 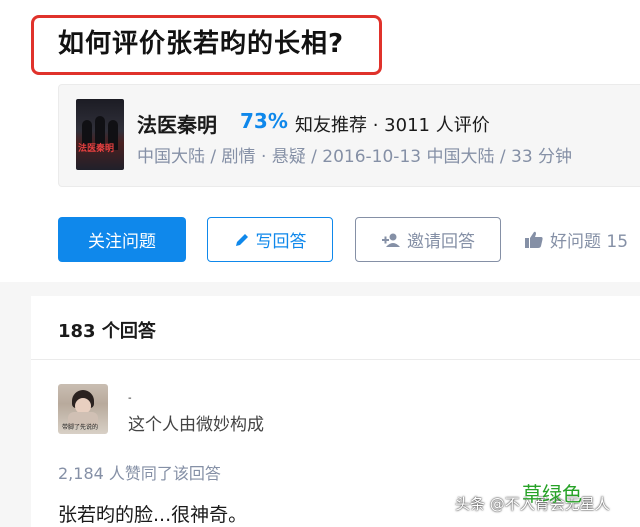 What do you see at coordinates (534, 239) in the screenshot?
I see `thumbs-up-icon` at bounding box center [534, 239].